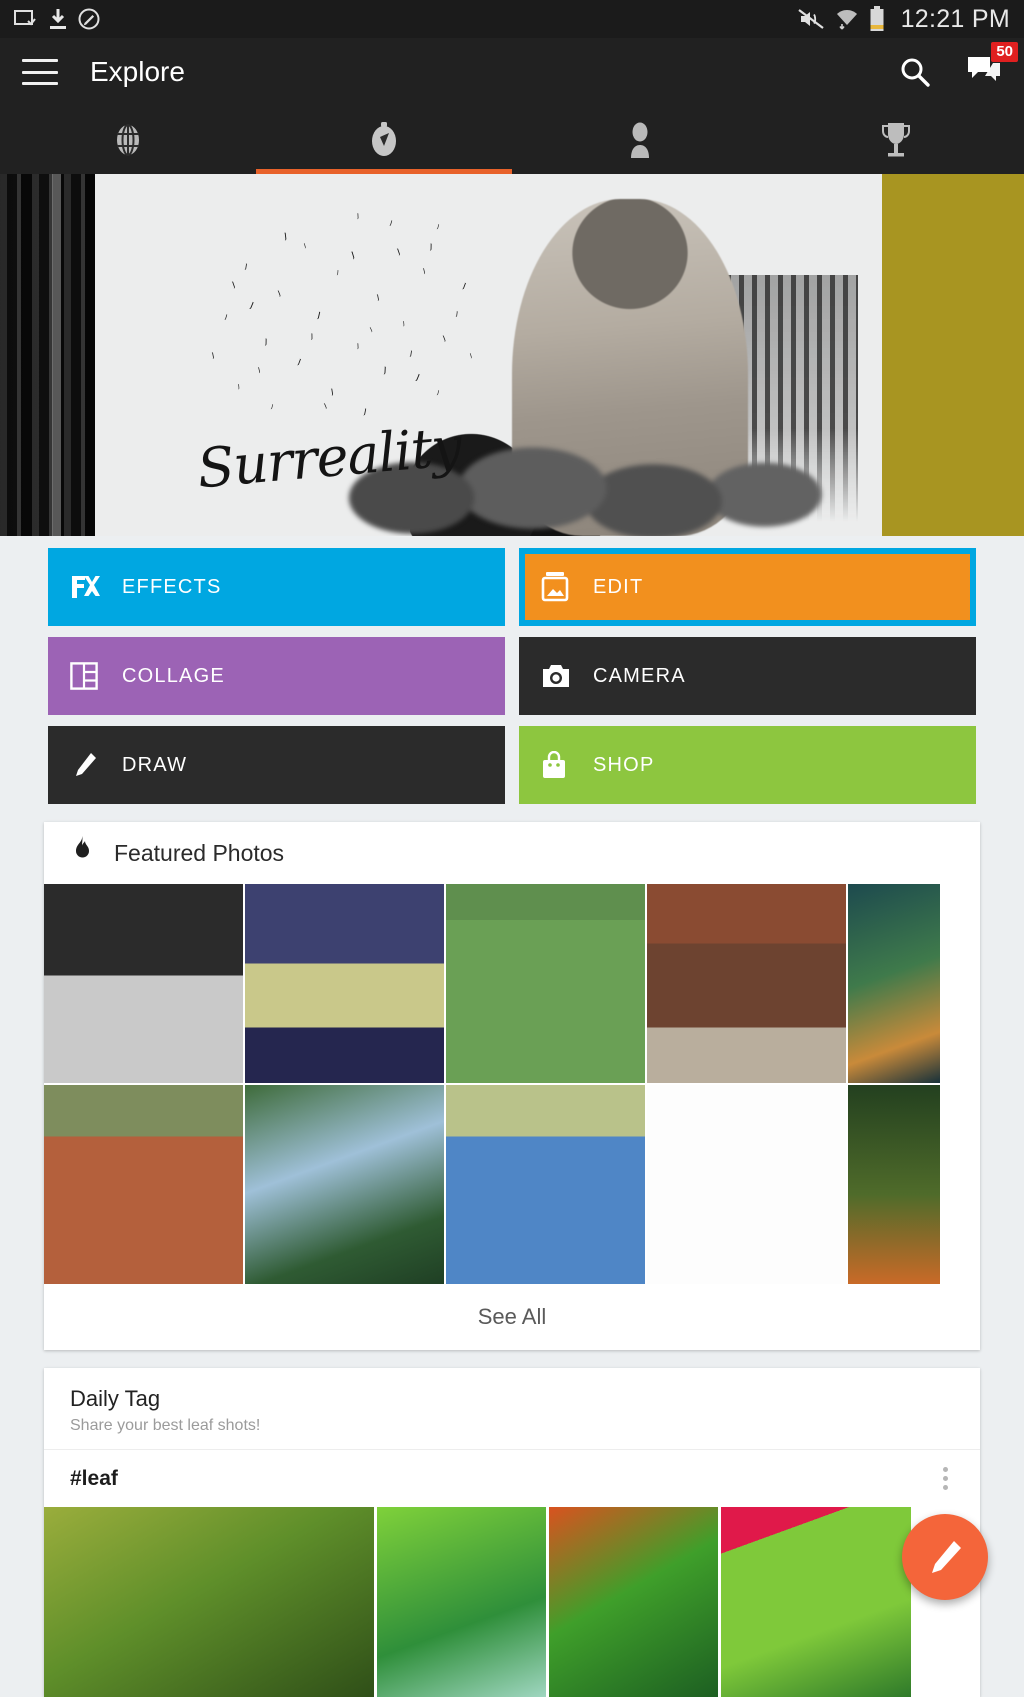 Image resolution: width=1024 pixels, height=1697 pixels. Describe the element at coordinates (945, 1478) in the screenshot. I see `kebab-icon` at that location.